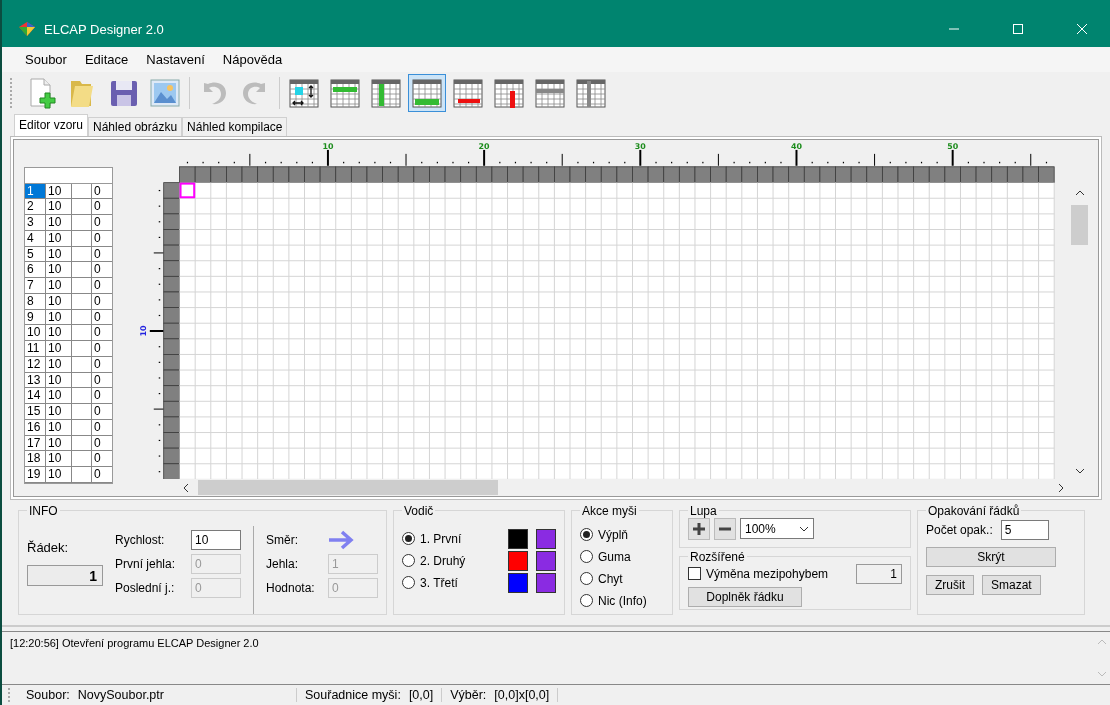 The height and width of the screenshot is (705, 1110). I want to click on menu-item: Soubor, so click(46, 59).